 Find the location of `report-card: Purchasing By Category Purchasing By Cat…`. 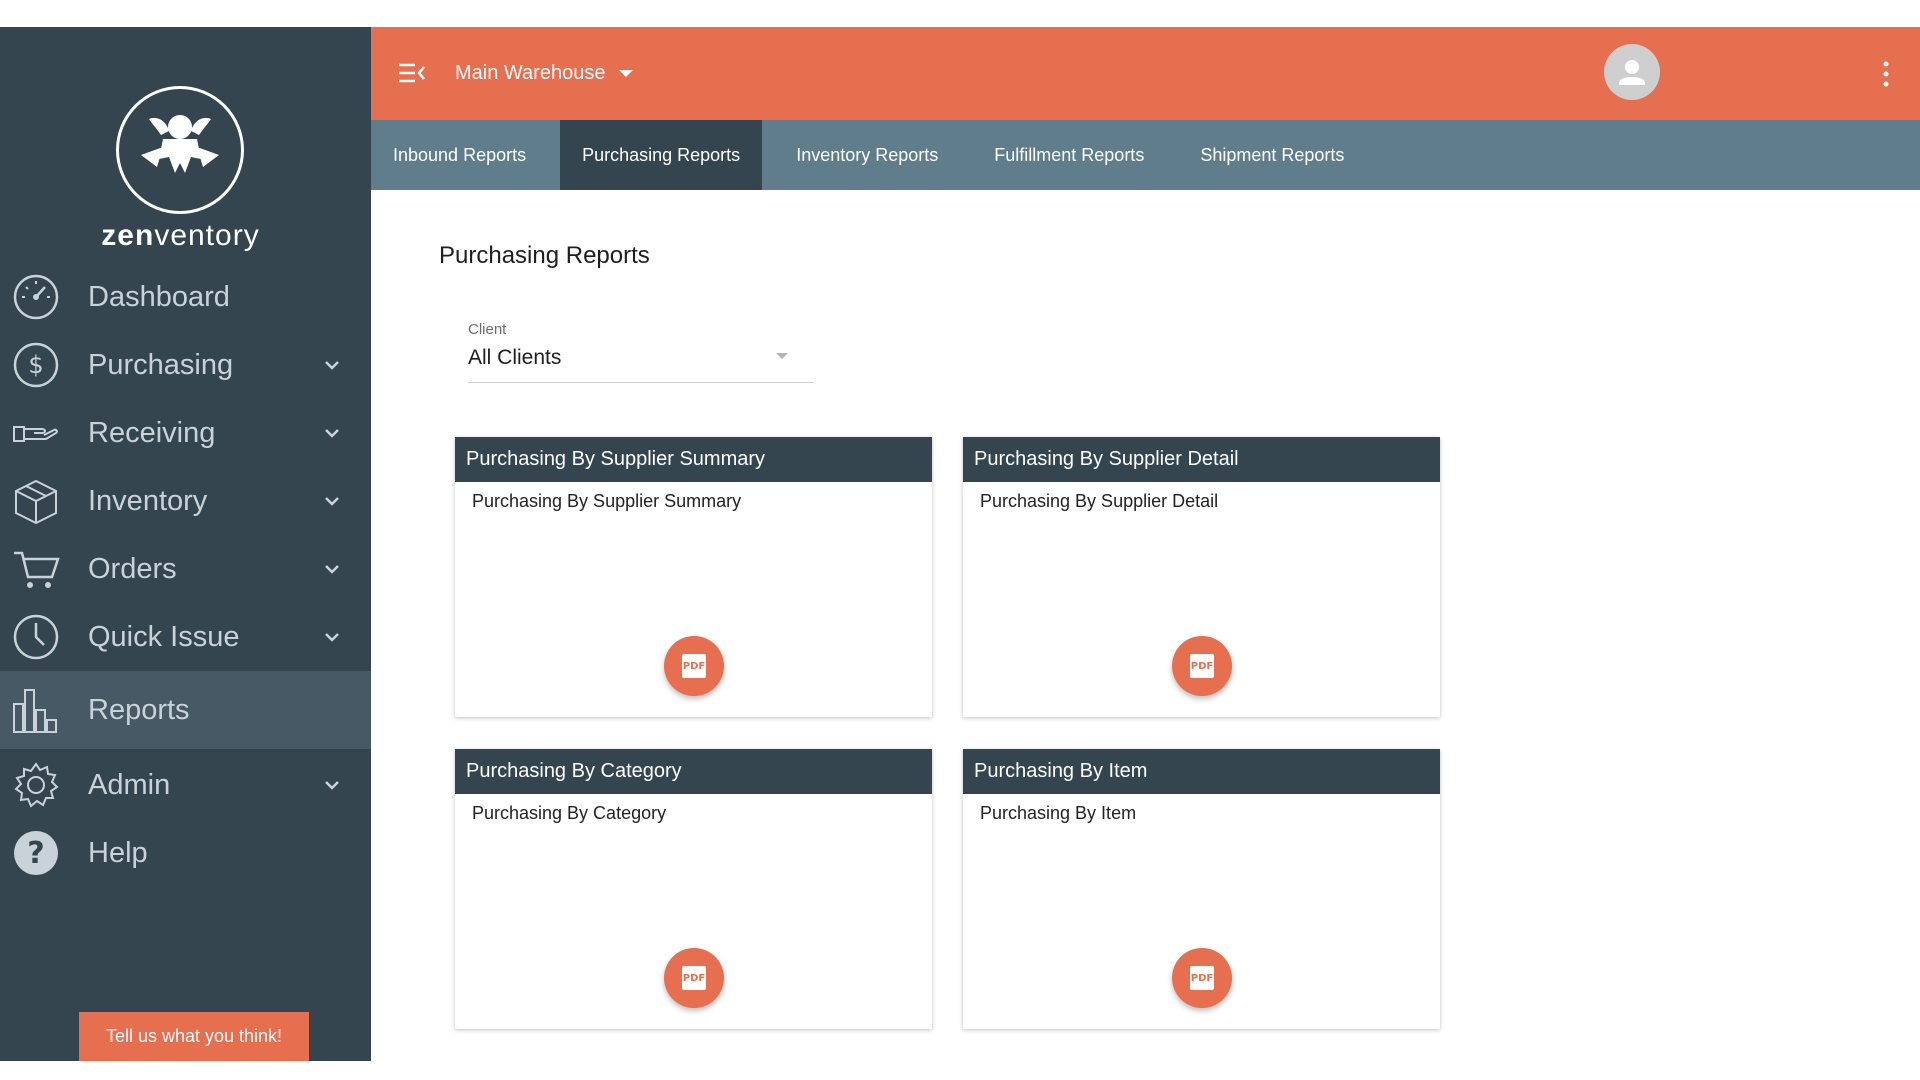

report-card: Purchasing By Category Purchasing By Cat… is located at coordinates (693, 889).